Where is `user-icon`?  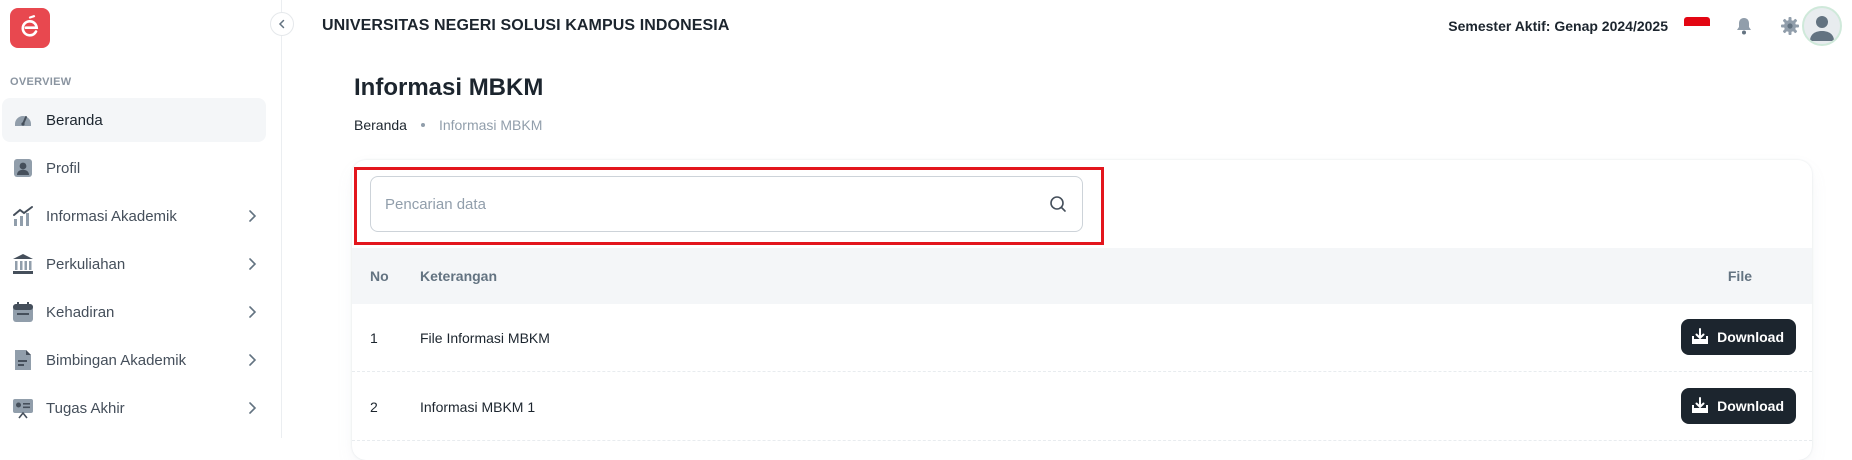 user-icon is located at coordinates (23, 168).